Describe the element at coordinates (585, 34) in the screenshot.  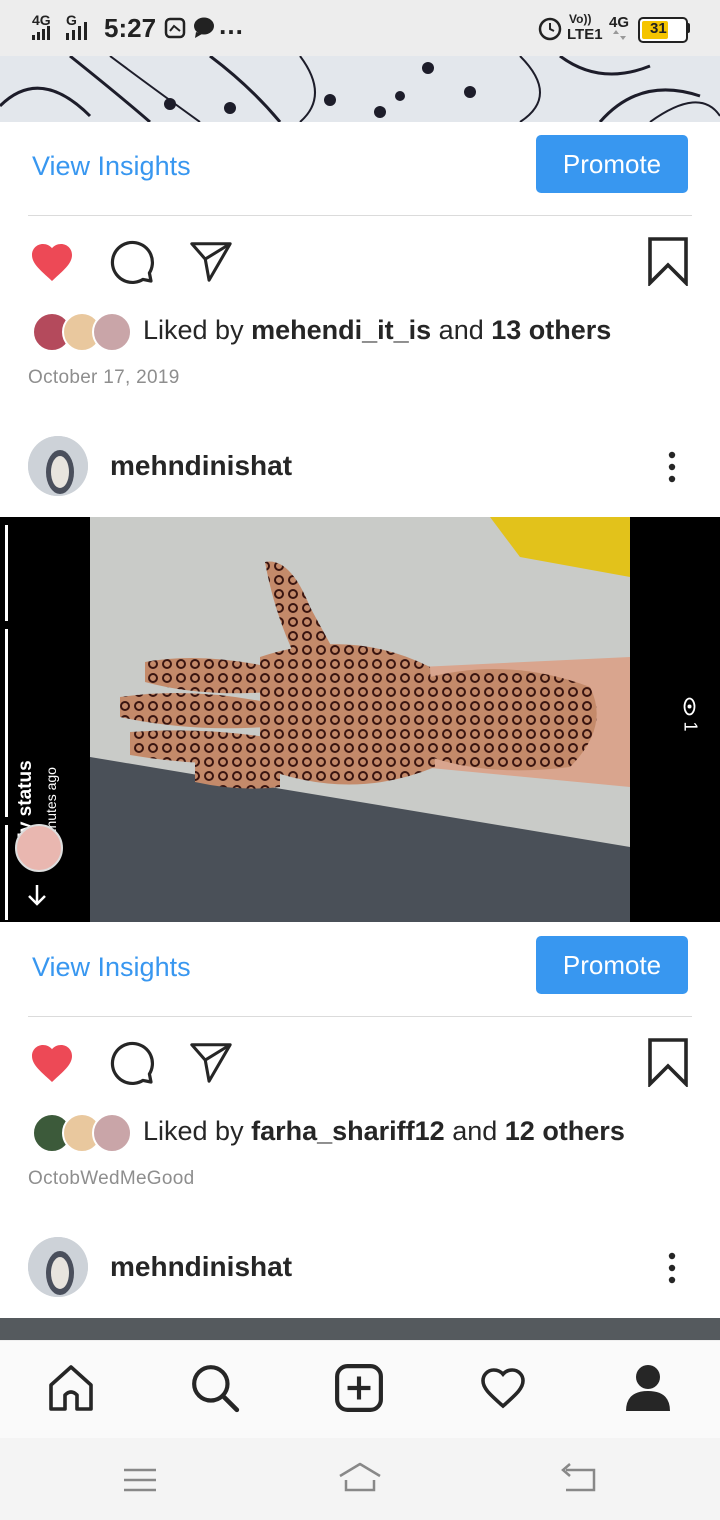
I see `lte-label: LTE1` at that location.